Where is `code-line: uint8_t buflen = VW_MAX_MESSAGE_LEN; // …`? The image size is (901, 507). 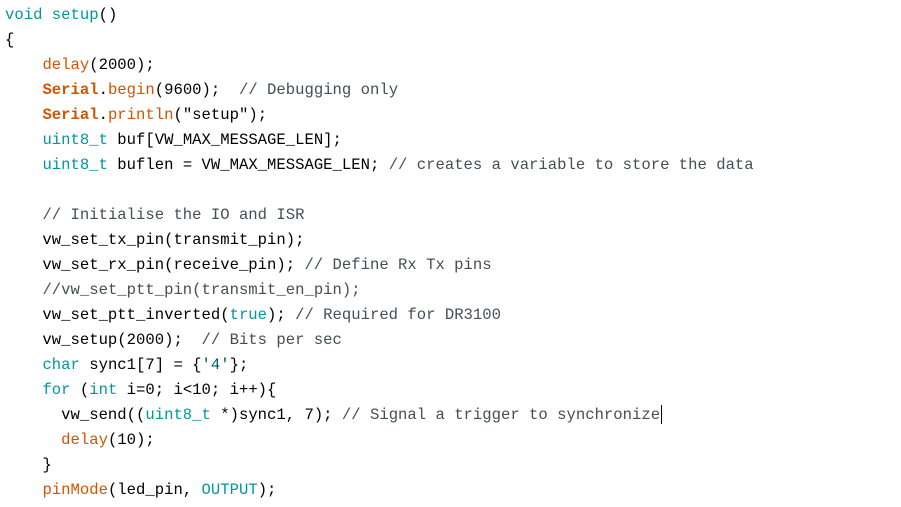 code-line: uint8_t buflen = VW_MAX_MESSAGE_LEN; // … is located at coordinates (450, 165).